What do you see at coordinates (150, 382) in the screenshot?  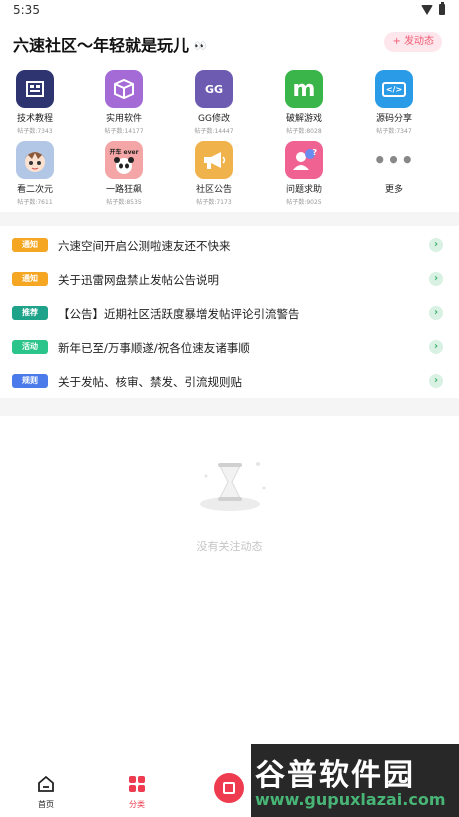 I see `notice-text: 关于发帖、核审、禁发、引流规则贴` at bounding box center [150, 382].